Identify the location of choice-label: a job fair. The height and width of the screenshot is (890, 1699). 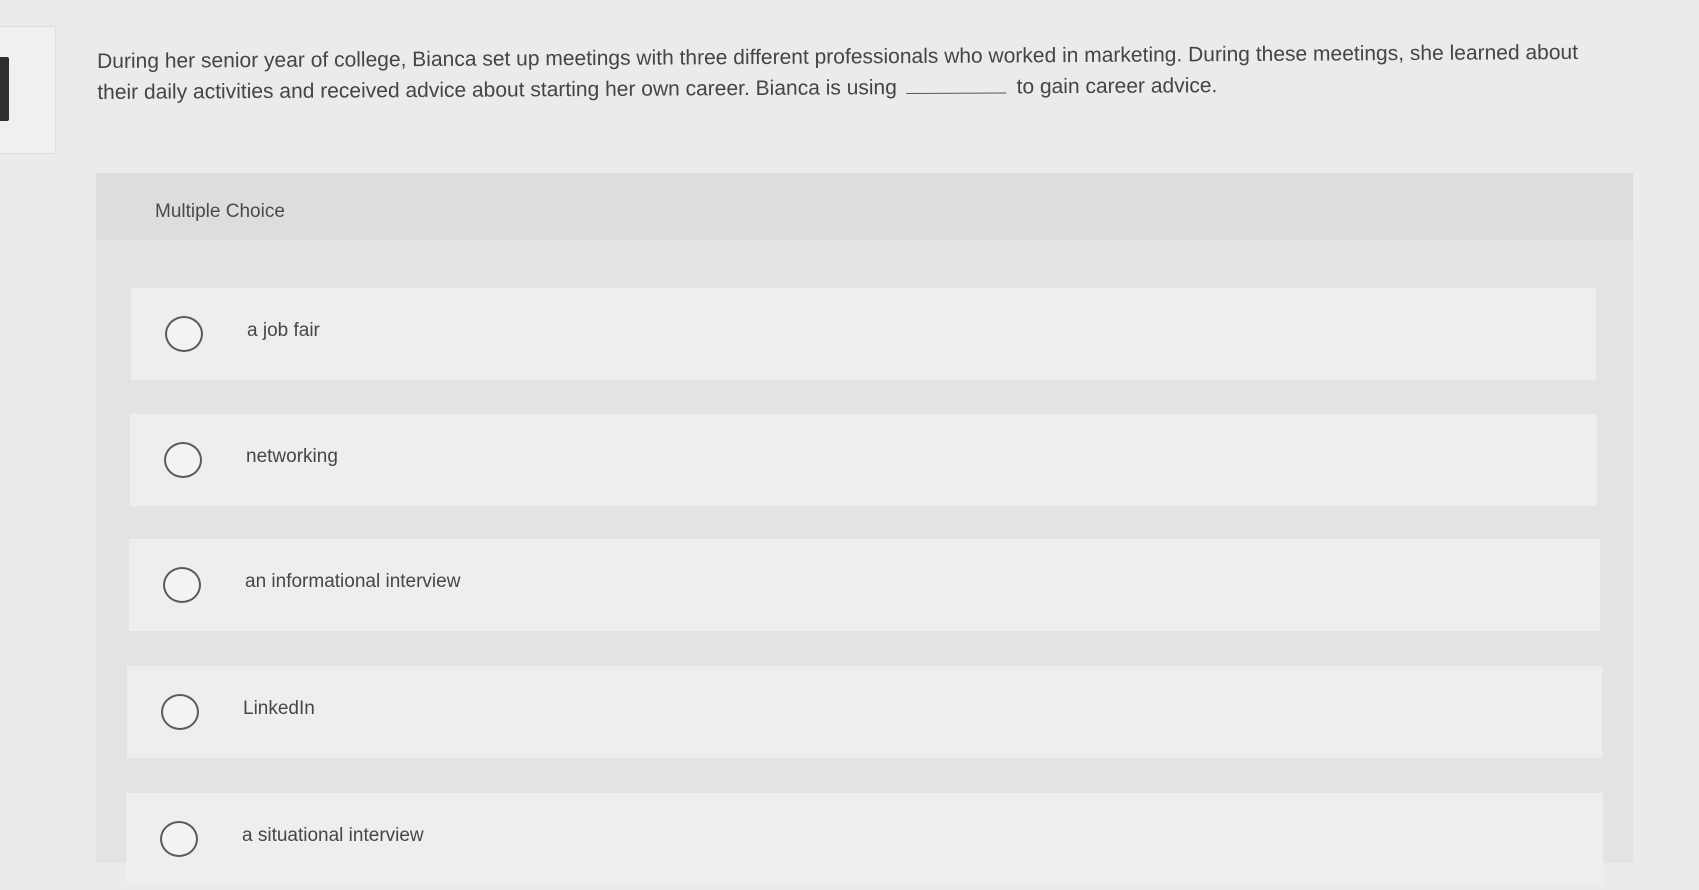
(283, 330).